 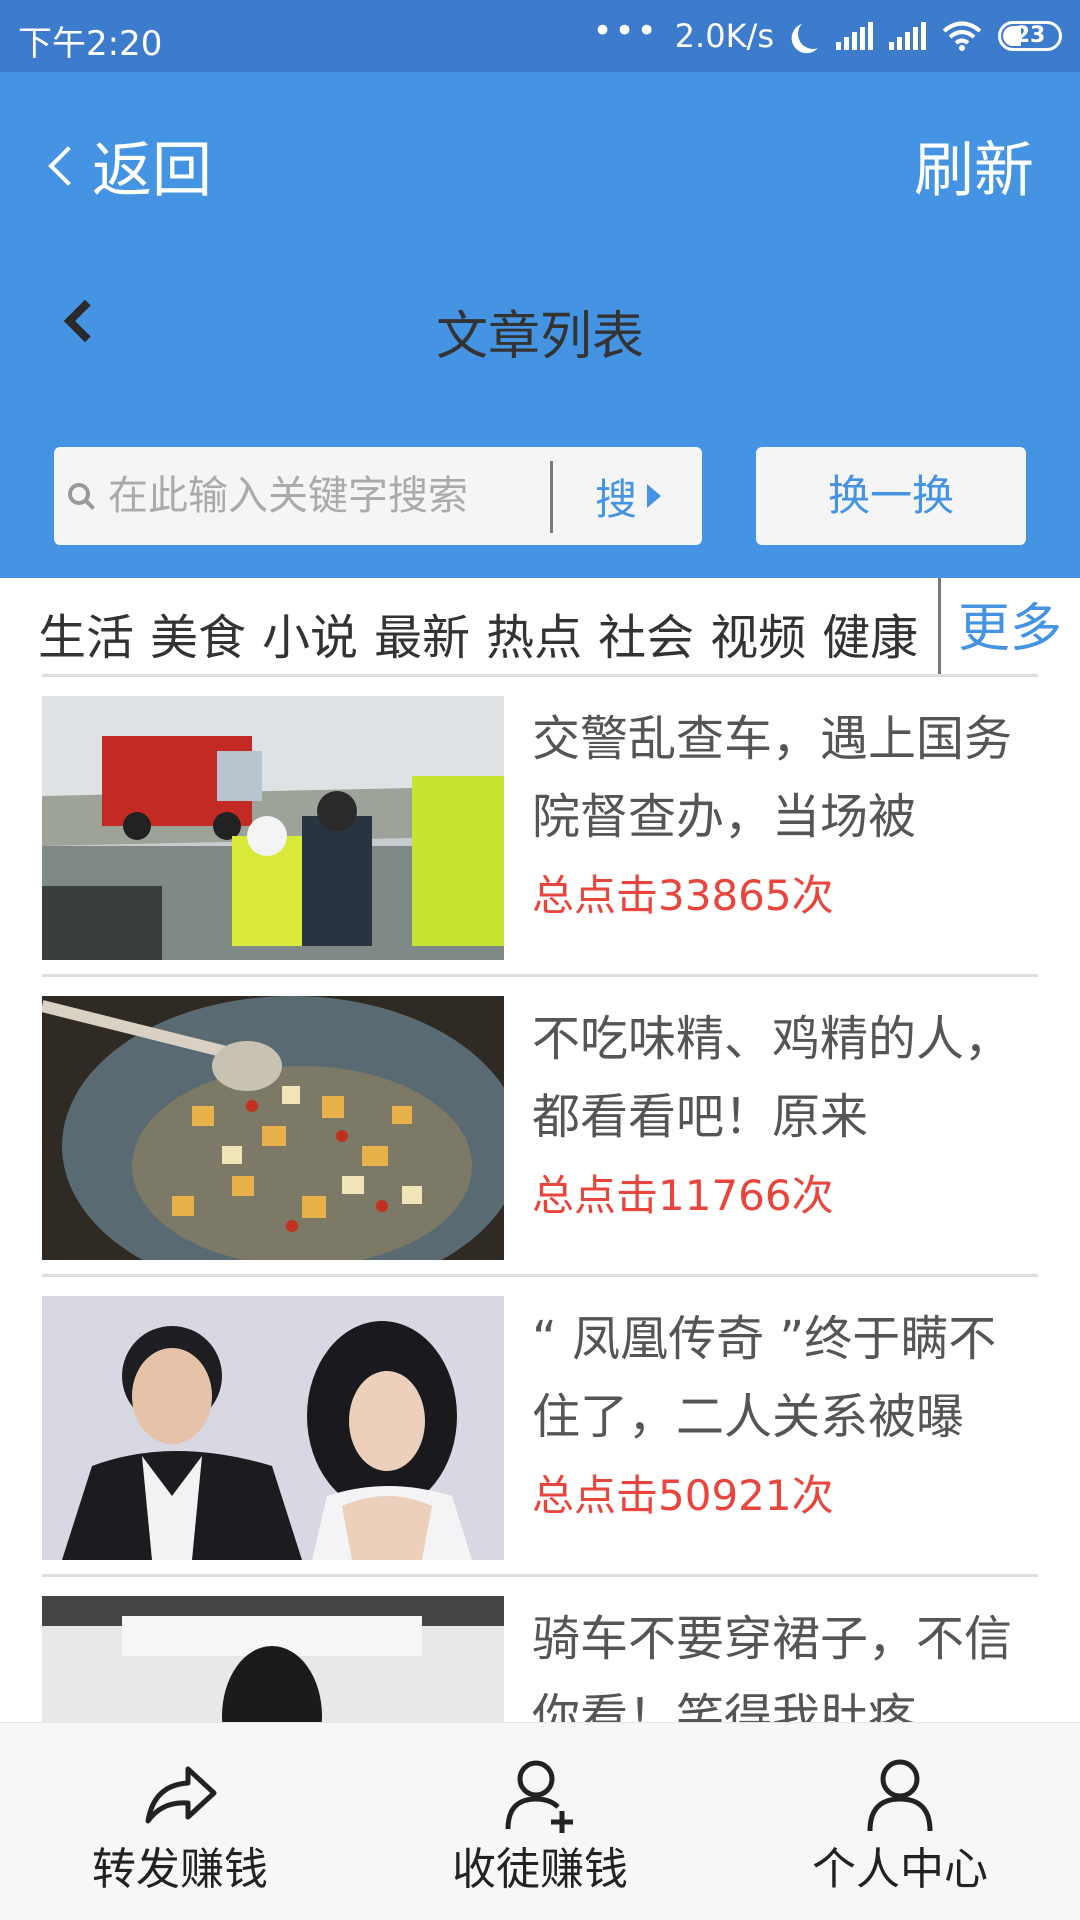 What do you see at coordinates (900, 1869) in the screenshot?
I see `tab-label: 个人中心` at bounding box center [900, 1869].